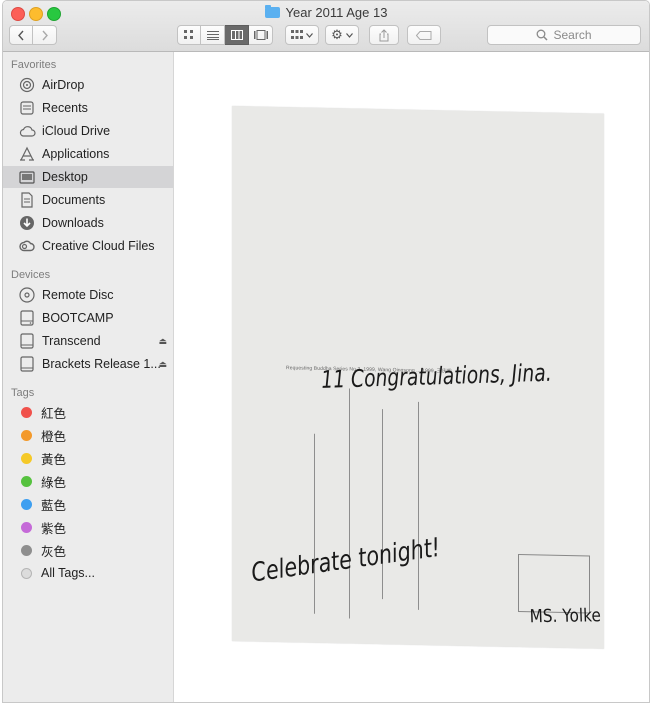 The image size is (650, 703). Describe the element at coordinates (78, 295) in the screenshot. I see `sidebar-item-label: Remote Disc` at that location.